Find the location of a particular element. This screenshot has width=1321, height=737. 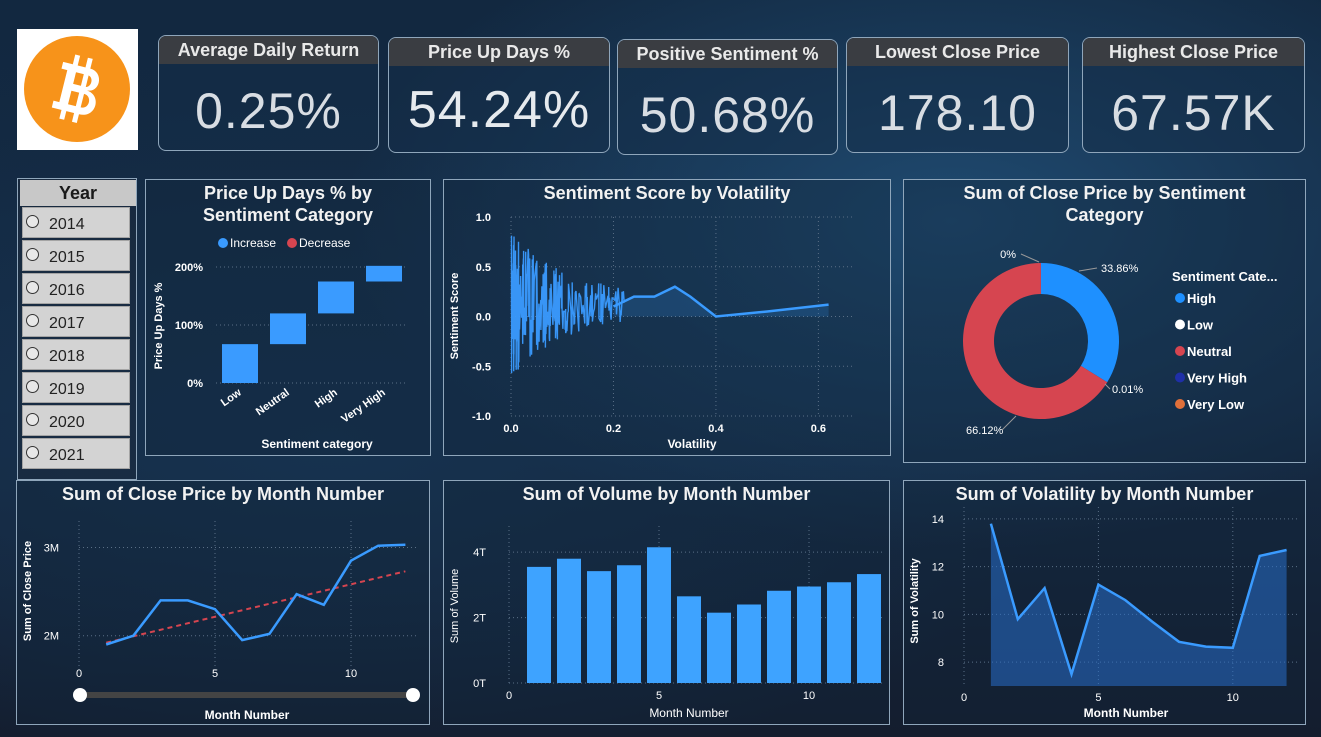

y-tick-label: -0.5 is located at coordinates (481, 367).